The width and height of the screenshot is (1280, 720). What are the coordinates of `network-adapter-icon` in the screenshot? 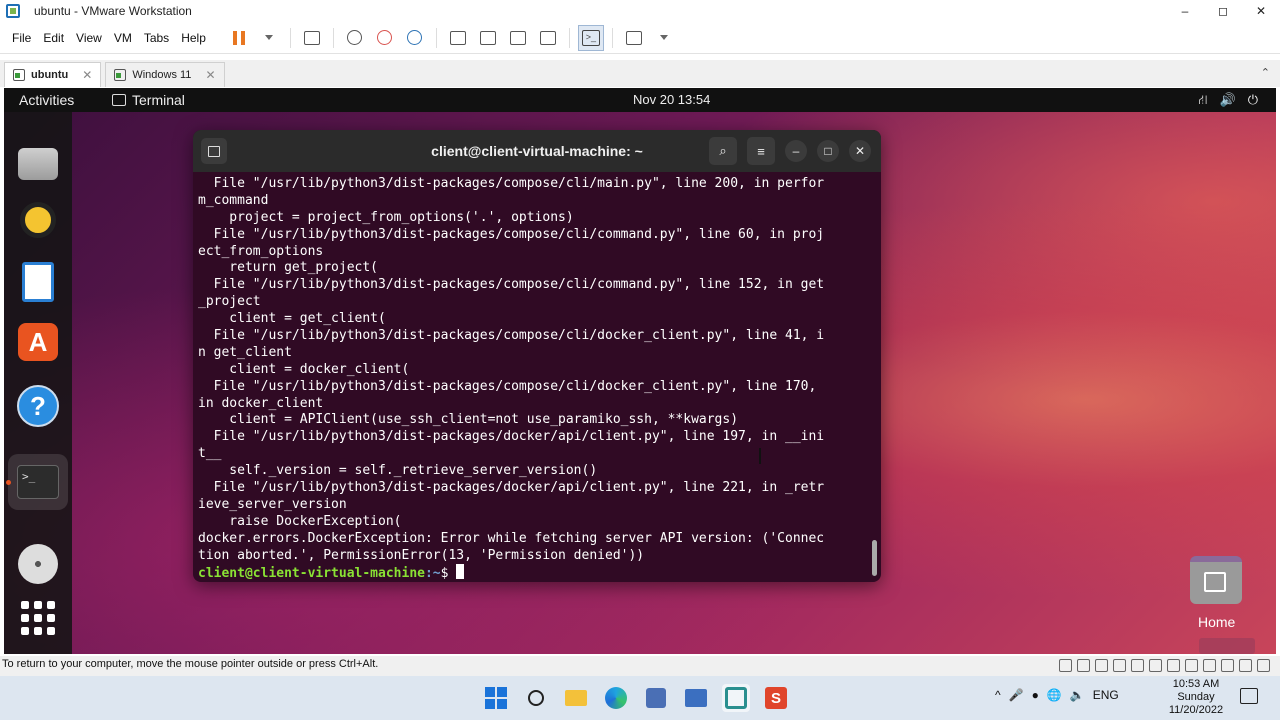 It's located at (1101, 665).